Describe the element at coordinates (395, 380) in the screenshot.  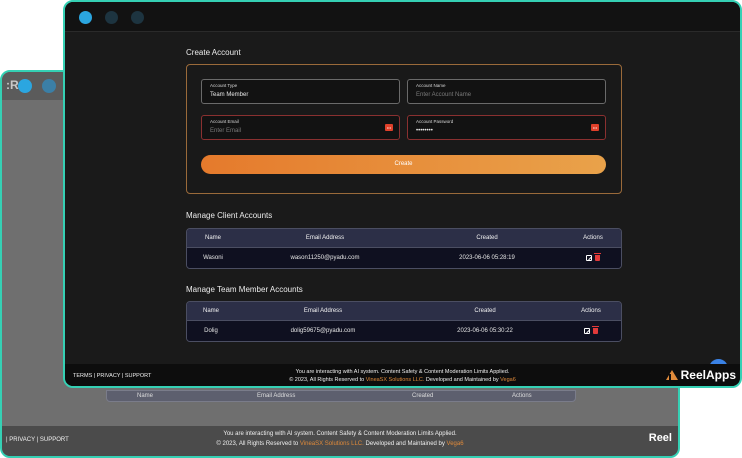
I see `company-link: VineaSX Solutions LLC.` at that location.